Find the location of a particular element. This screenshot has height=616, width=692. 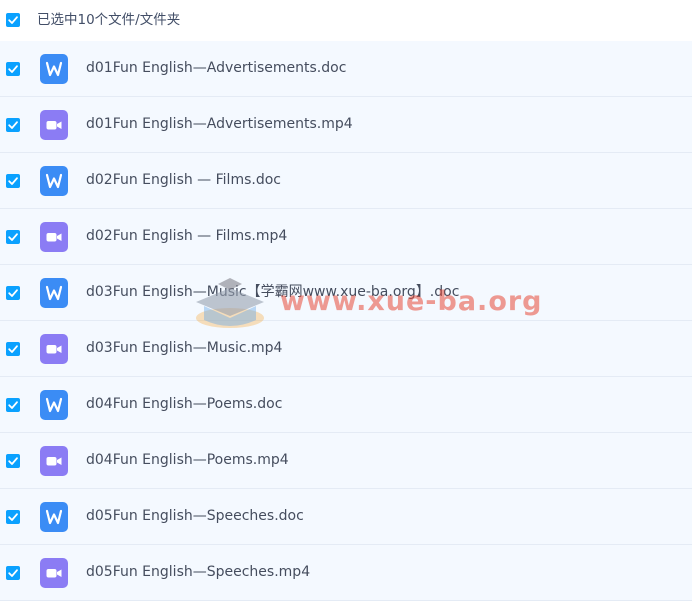

file-name: d01Fun English—Advertisements.doc is located at coordinates (216, 68).